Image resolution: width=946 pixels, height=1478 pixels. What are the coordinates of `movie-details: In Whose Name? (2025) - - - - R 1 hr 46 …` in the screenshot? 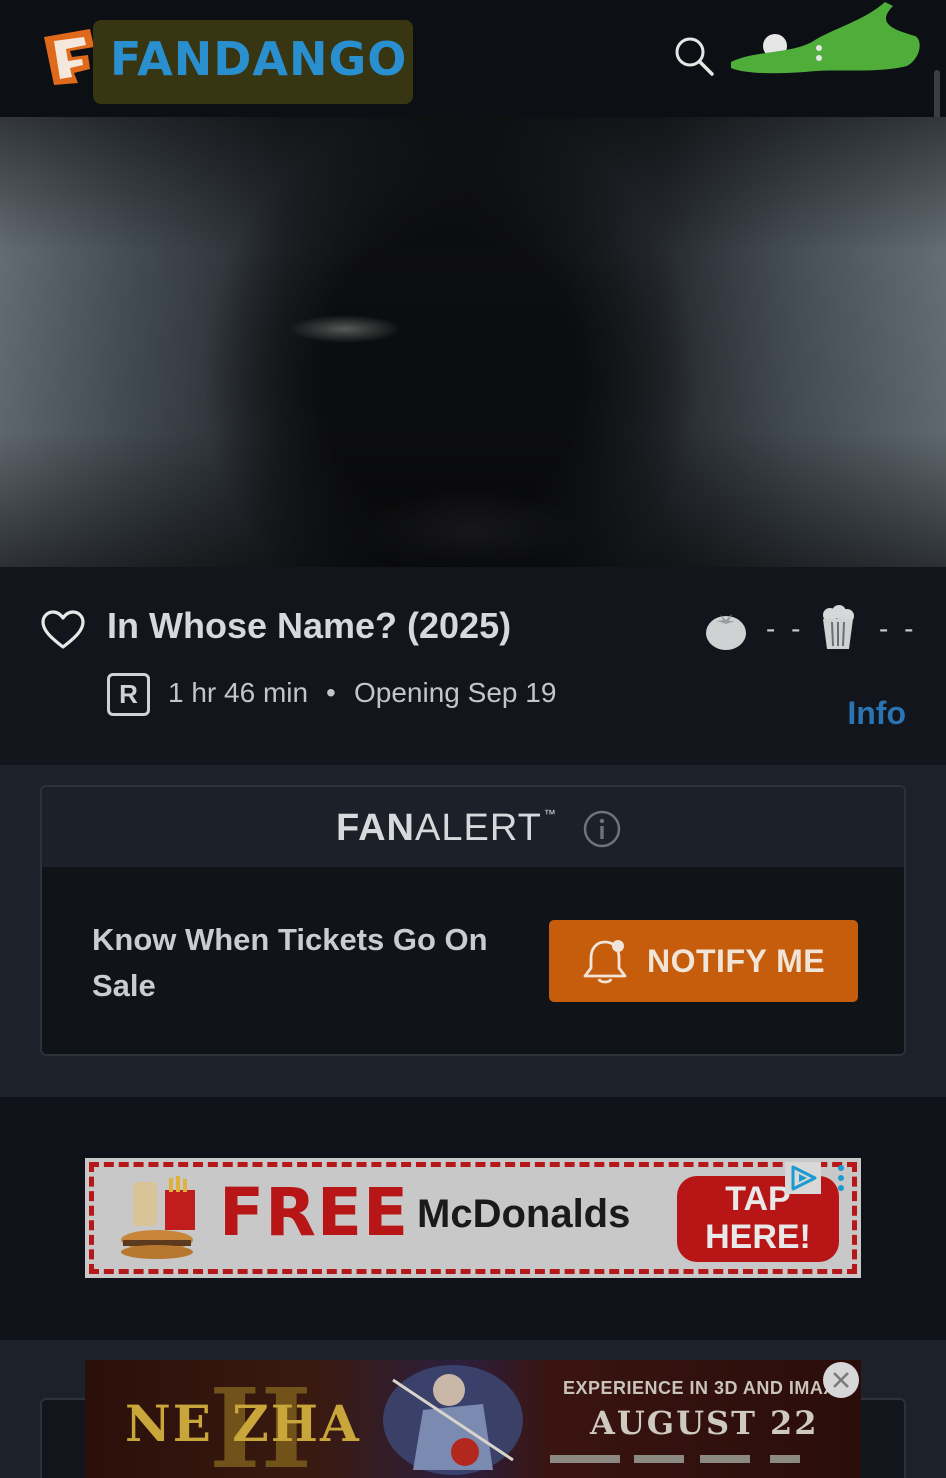 It's located at (473, 666).